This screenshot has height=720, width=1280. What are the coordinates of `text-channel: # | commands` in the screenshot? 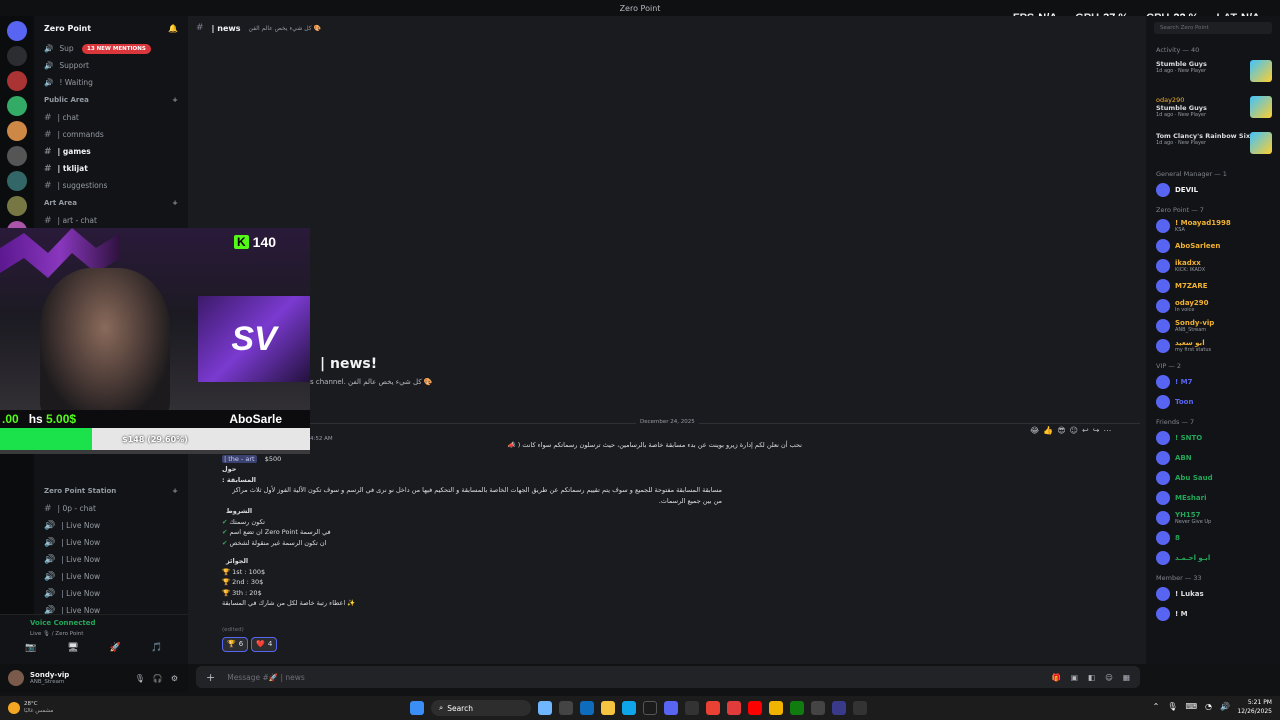 It's located at (111, 134).